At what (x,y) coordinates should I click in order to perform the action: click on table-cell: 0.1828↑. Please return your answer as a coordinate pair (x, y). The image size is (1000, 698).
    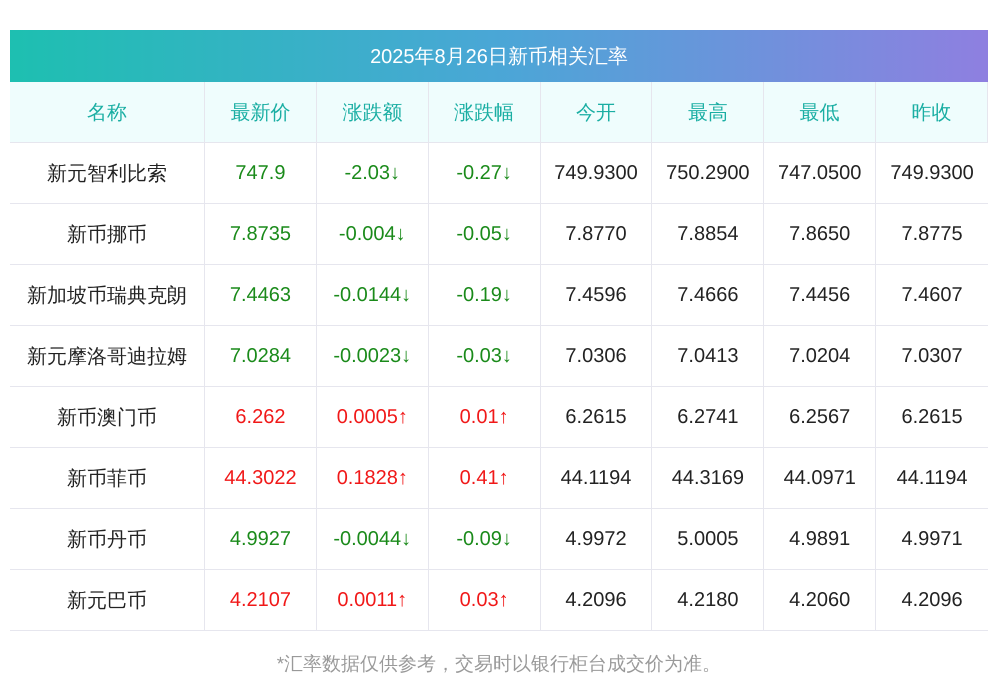
    Looking at the image, I should click on (372, 478).